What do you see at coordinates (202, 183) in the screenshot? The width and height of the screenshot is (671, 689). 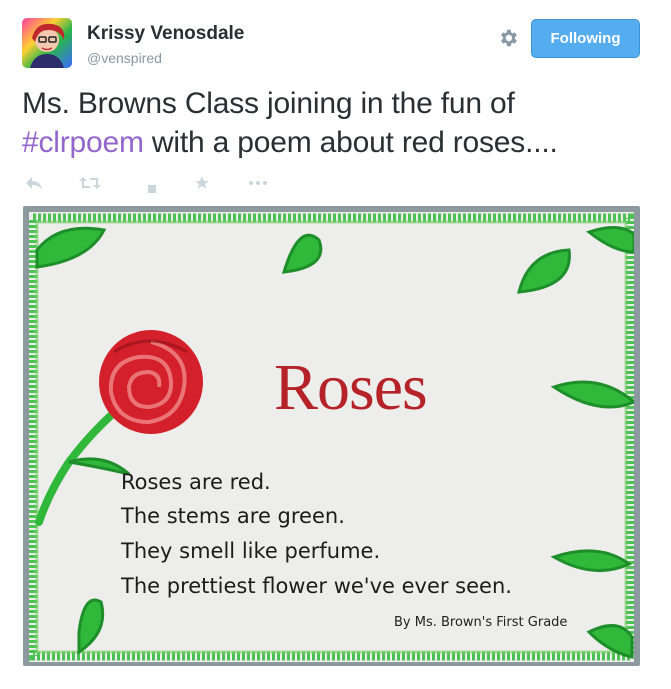 I see `favorite-star-icon` at bounding box center [202, 183].